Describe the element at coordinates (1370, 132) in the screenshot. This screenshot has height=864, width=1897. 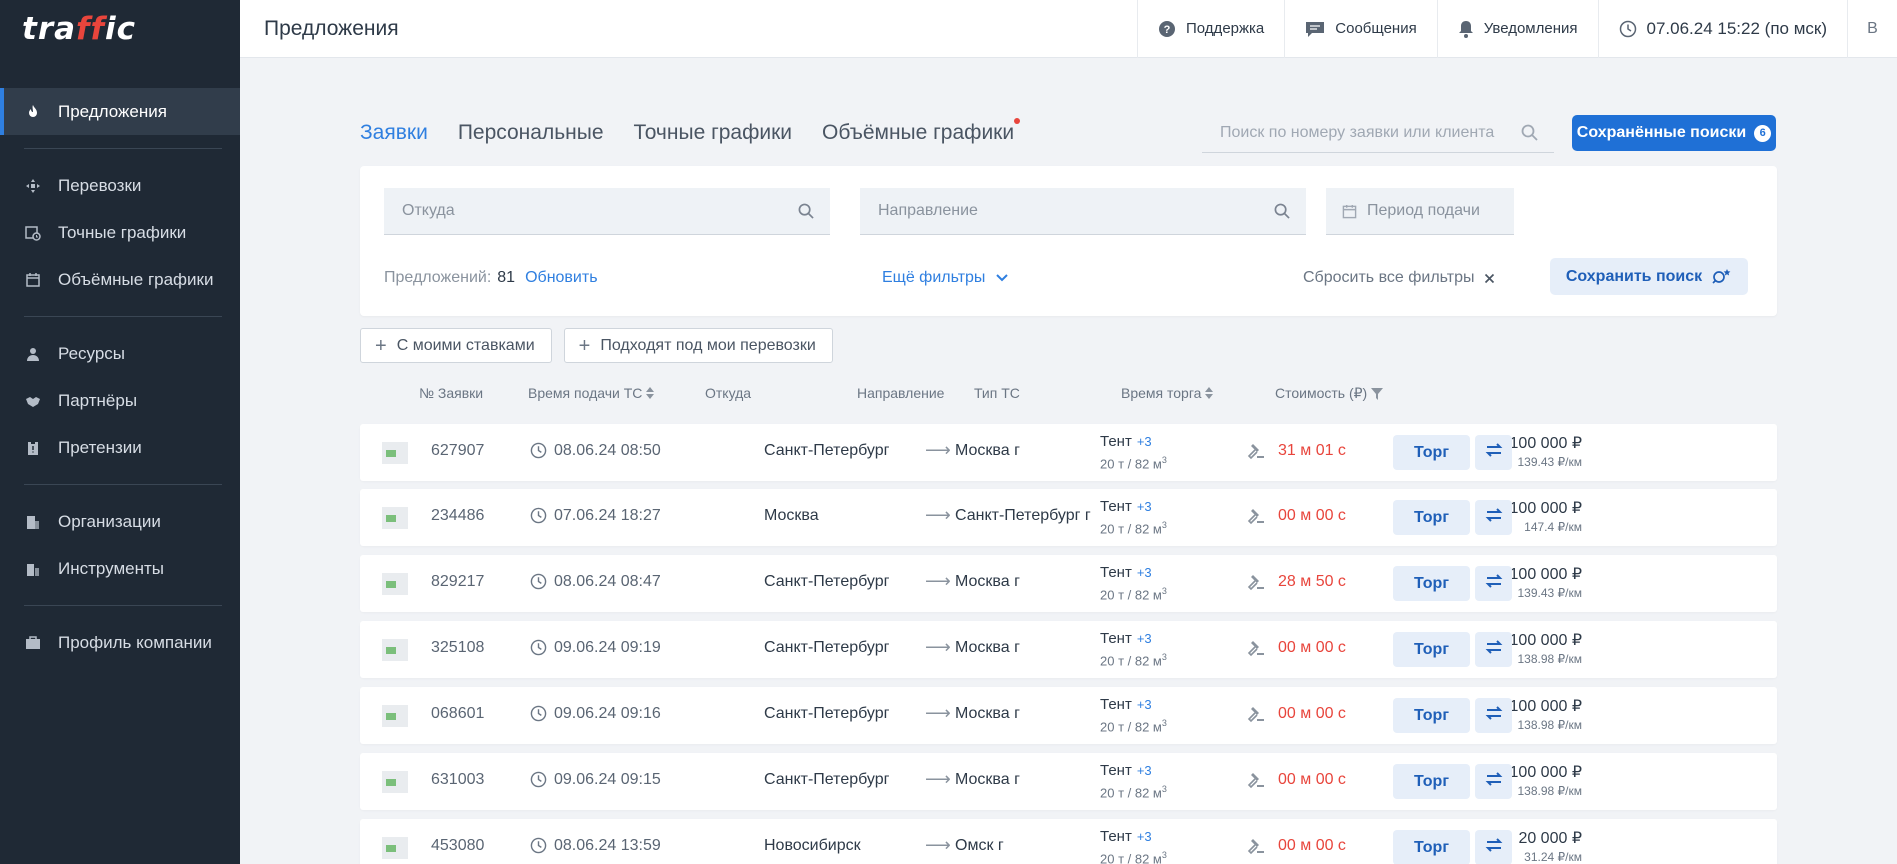
I see `search-input` at that location.